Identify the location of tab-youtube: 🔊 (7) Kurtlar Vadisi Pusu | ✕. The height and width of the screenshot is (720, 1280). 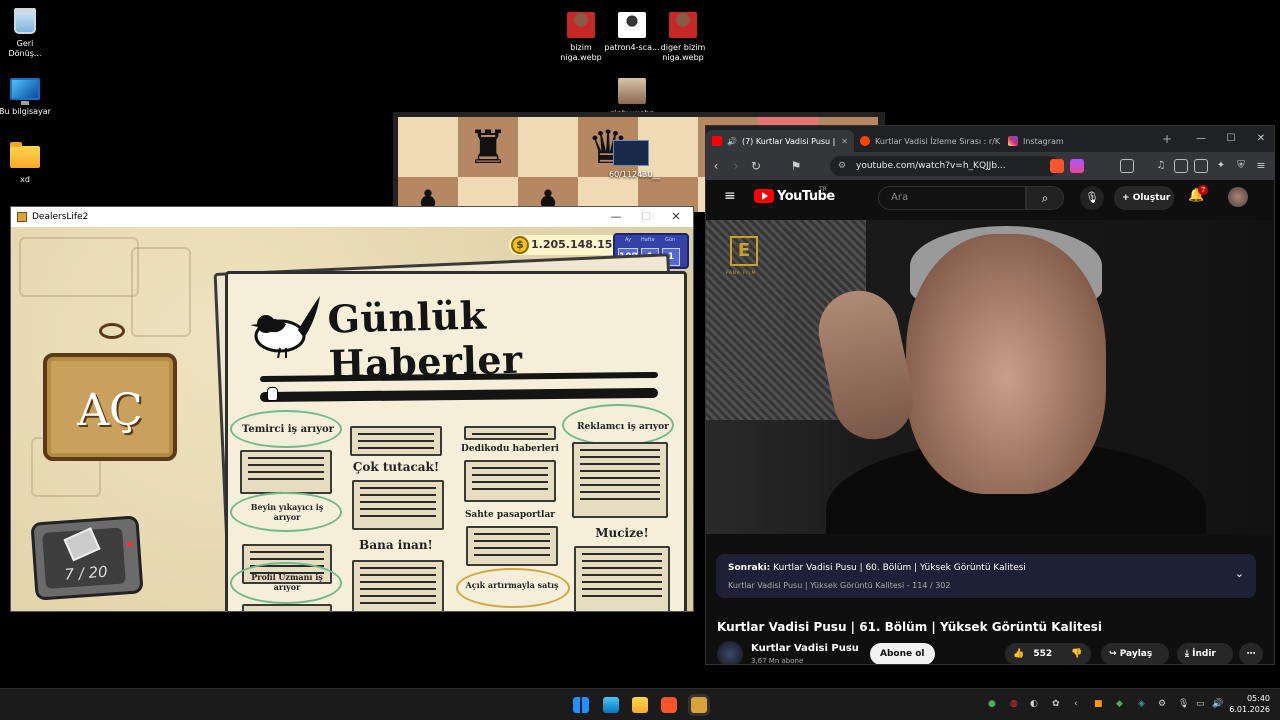
(780, 141).